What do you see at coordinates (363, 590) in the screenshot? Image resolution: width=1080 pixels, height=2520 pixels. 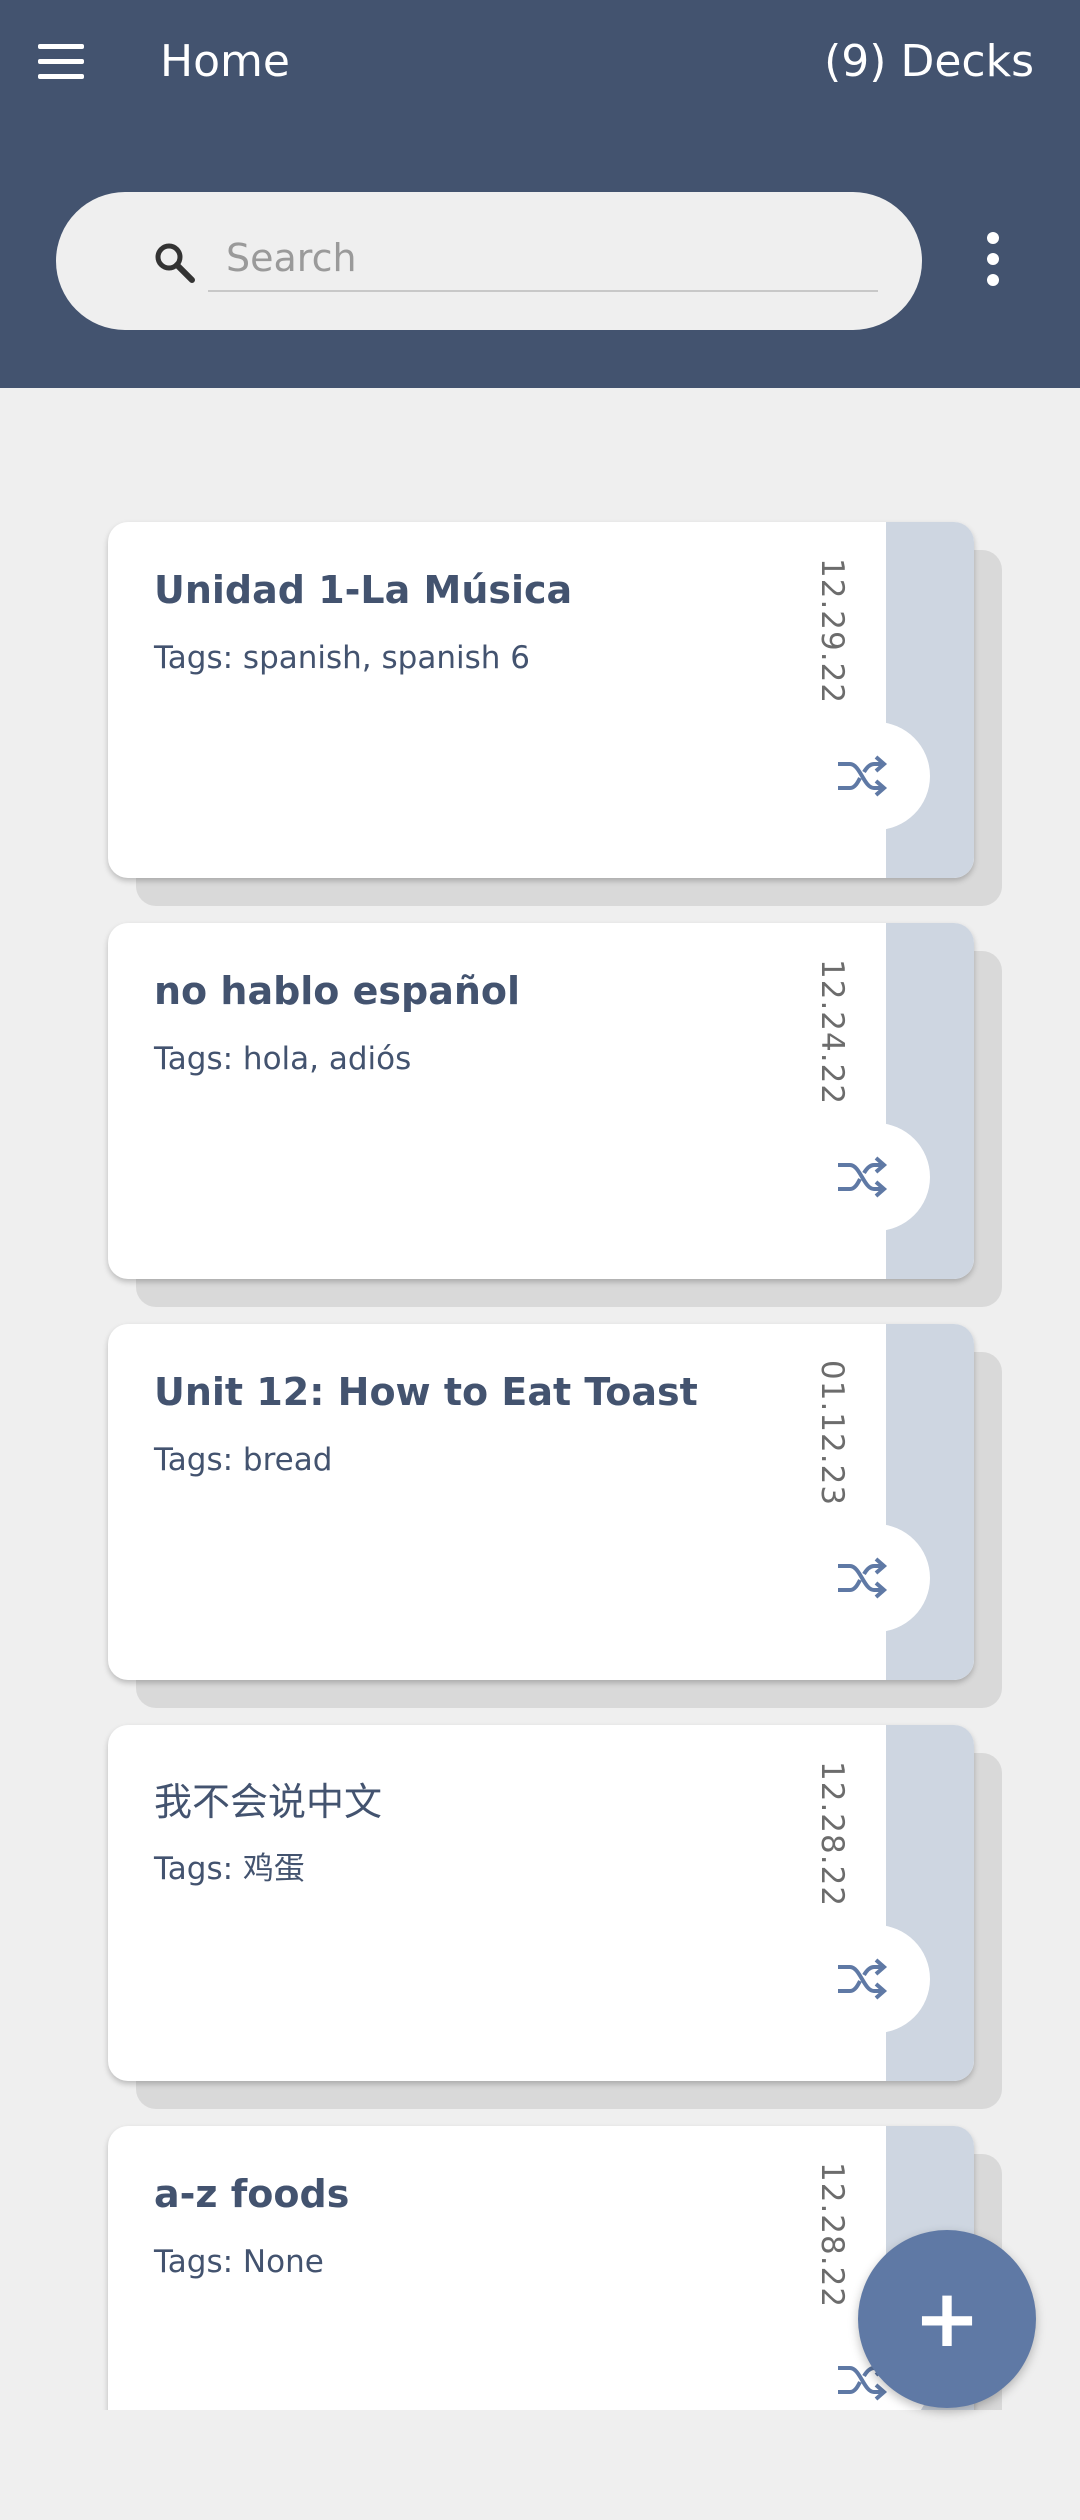 I see `deck-title: Unidad 1-La Música` at bounding box center [363, 590].